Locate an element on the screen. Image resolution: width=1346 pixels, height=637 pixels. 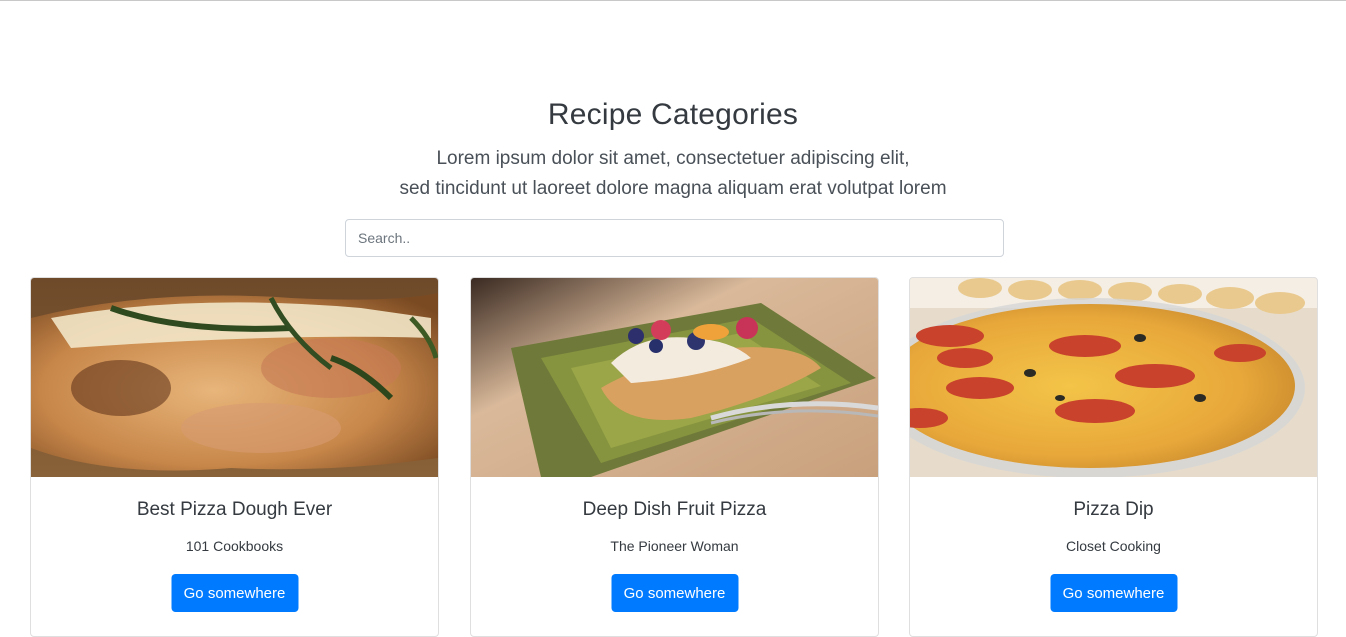
card-source: Closet Cooking is located at coordinates (1113, 546).